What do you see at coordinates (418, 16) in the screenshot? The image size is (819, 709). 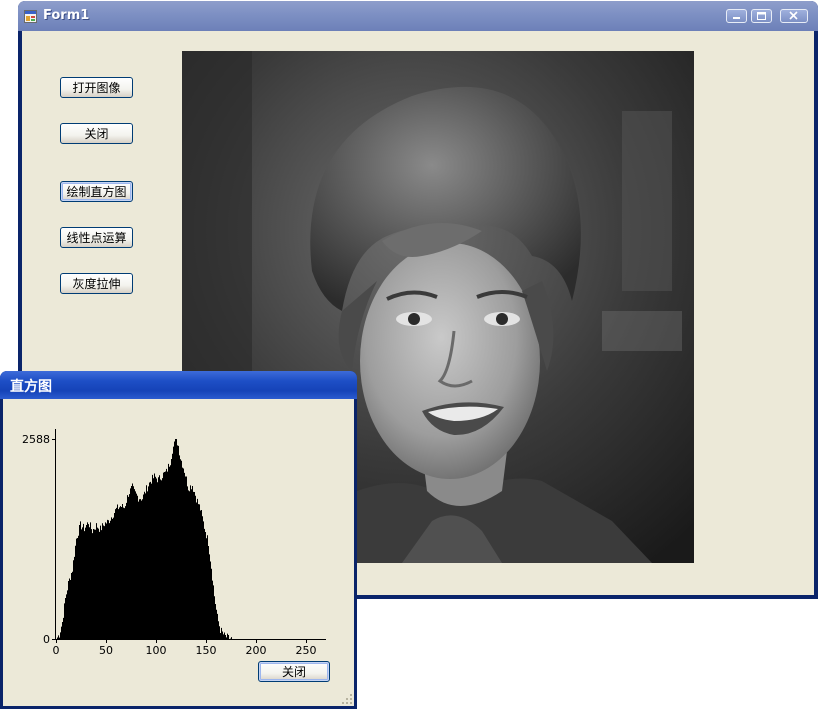 I see `main-titlebar: Form1` at bounding box center [418, 16].